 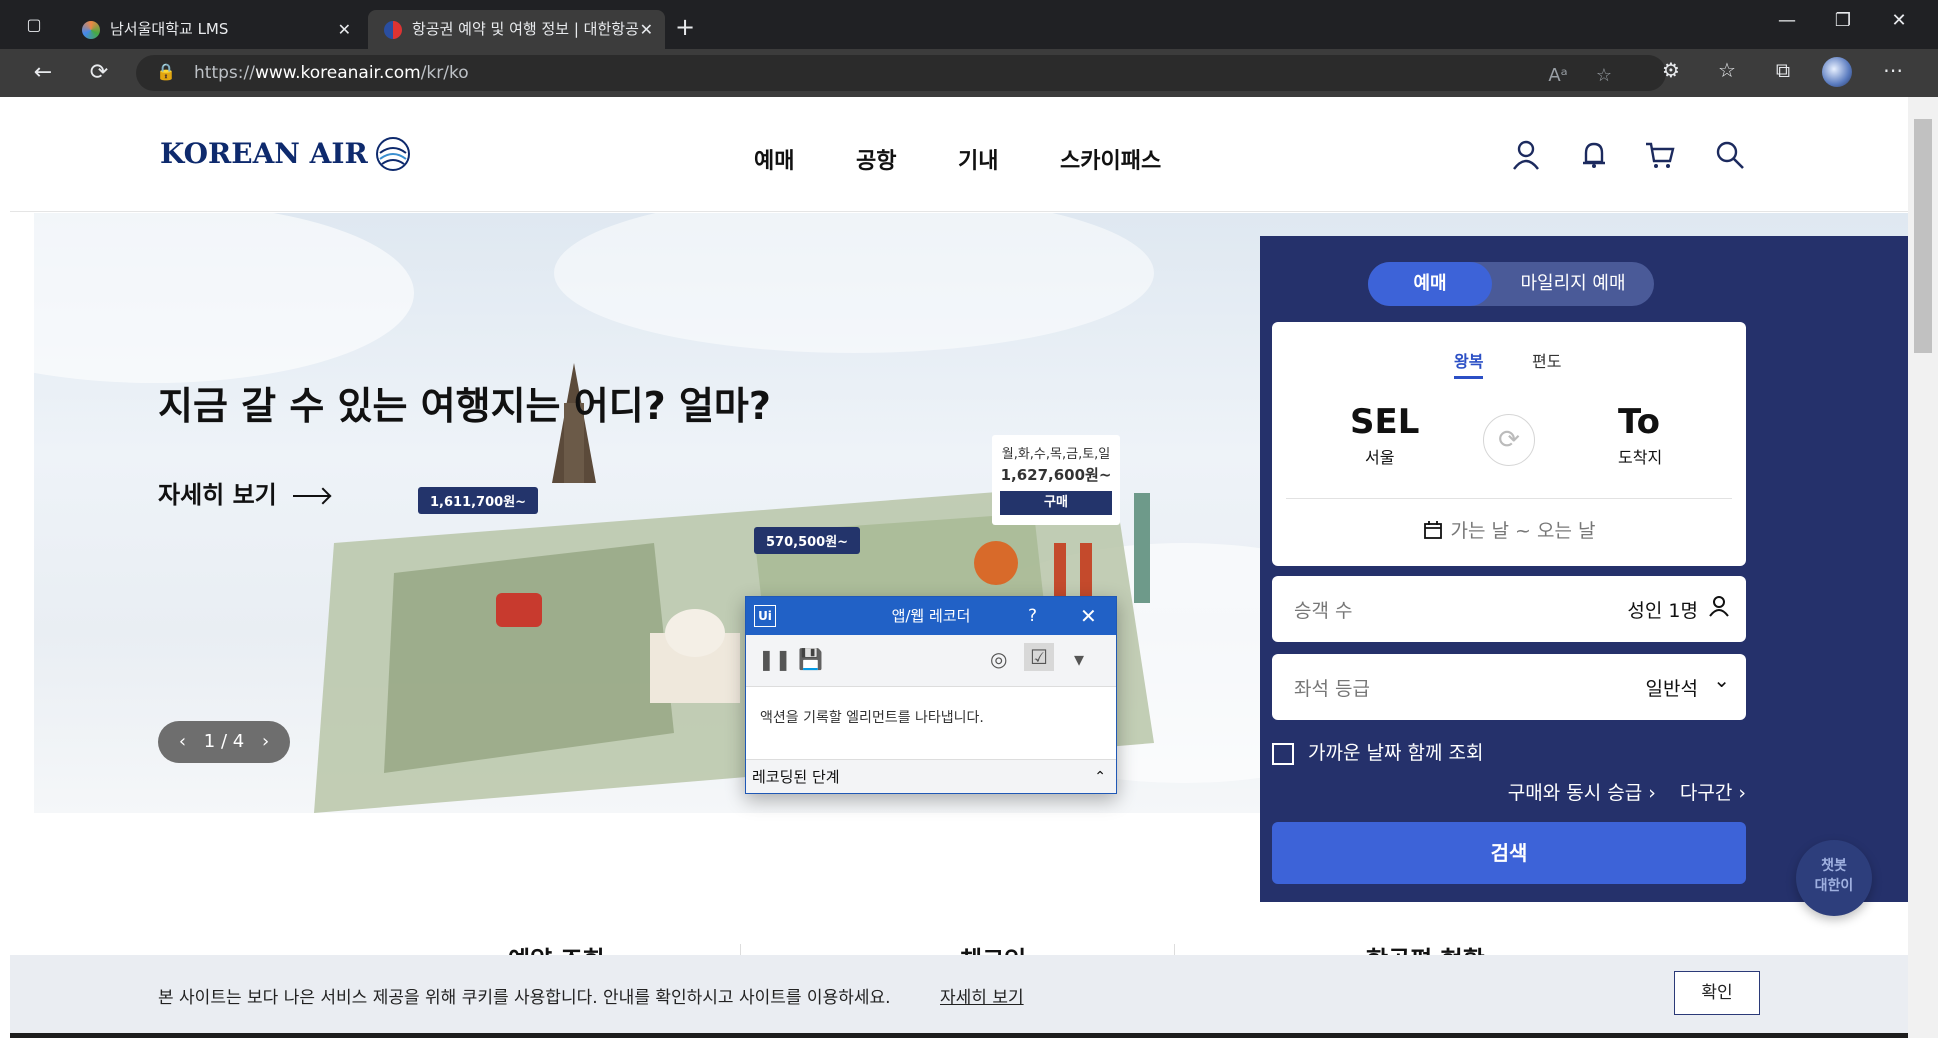 I want to click on korean-air-emblem-icon, so click(x=393, y=154).